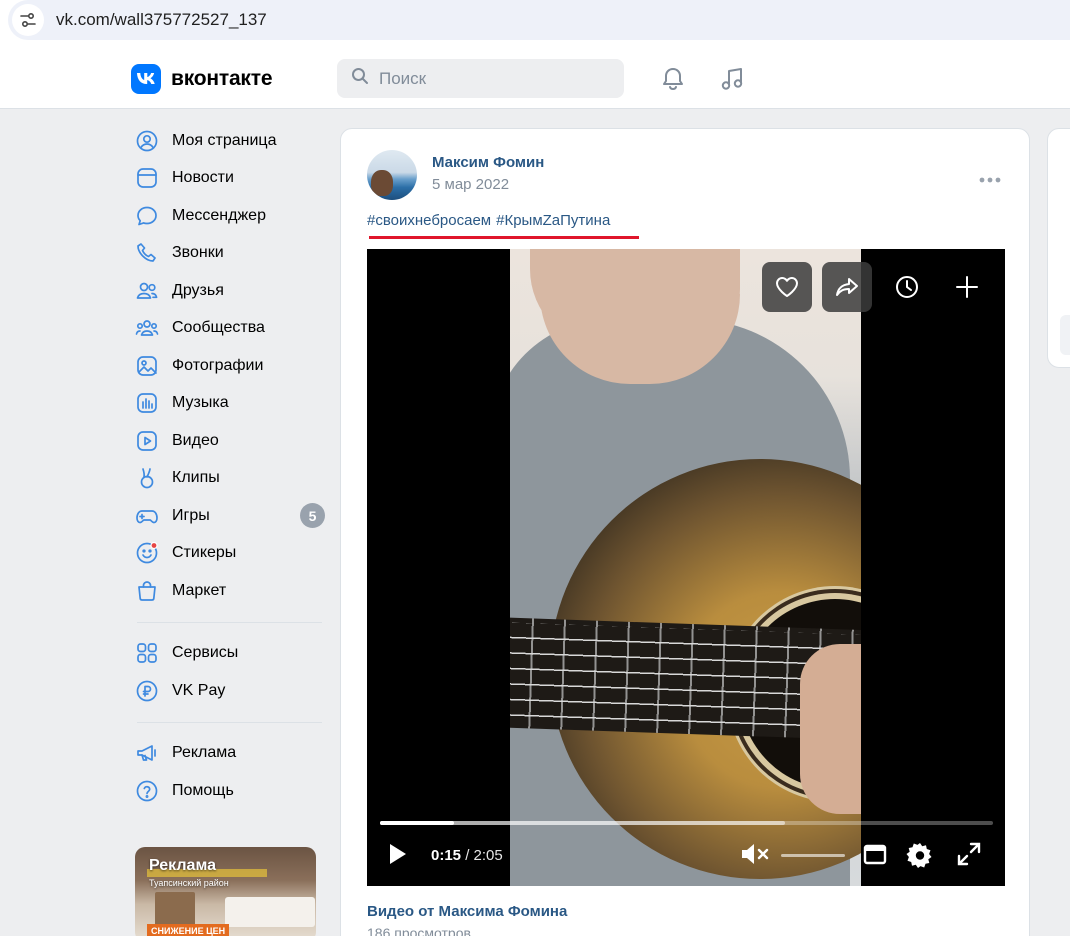 The width and height of the screenshot is (1070, 936). What do you see at coordinates (146, 79) in the screenshot?
I see `vk-logo-icon` at bounding box center [146, 79].